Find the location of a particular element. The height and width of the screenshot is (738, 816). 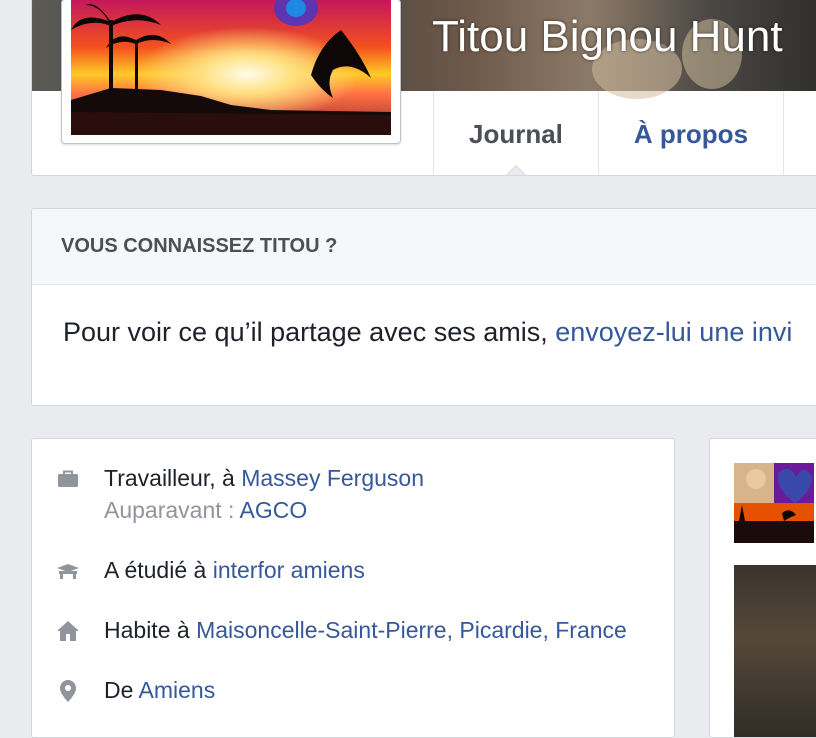

tab-more is located at coordinates (799, 133).